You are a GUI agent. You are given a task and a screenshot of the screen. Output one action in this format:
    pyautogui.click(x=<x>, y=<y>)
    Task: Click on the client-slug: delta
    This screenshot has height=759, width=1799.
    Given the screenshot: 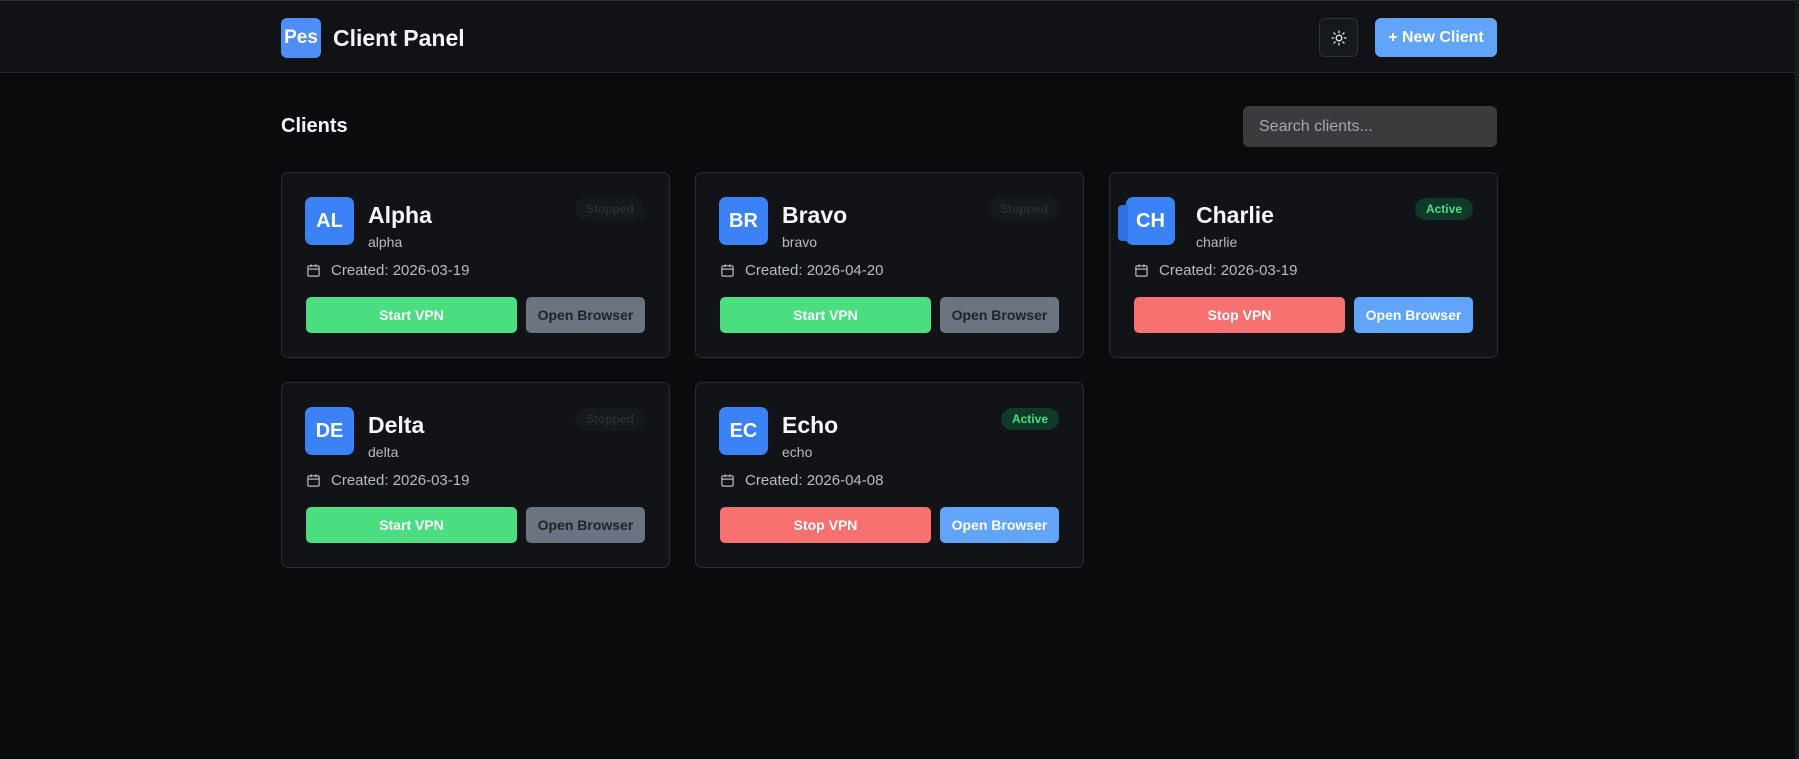 What is the action you would take?
    pyautogui.click(x=383, y=452)
    